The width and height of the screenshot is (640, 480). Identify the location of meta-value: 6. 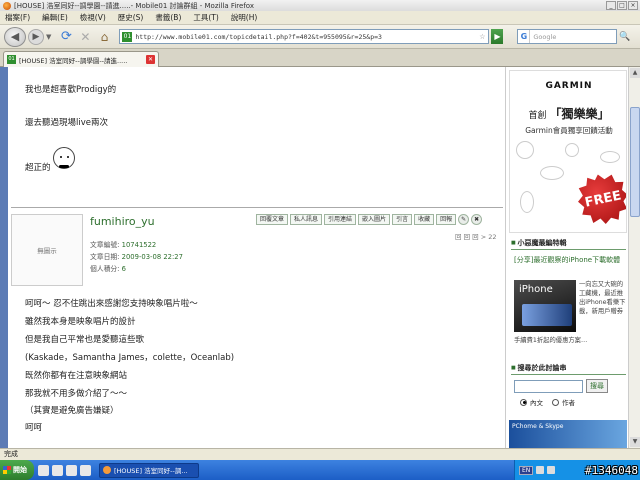
(123, 269).